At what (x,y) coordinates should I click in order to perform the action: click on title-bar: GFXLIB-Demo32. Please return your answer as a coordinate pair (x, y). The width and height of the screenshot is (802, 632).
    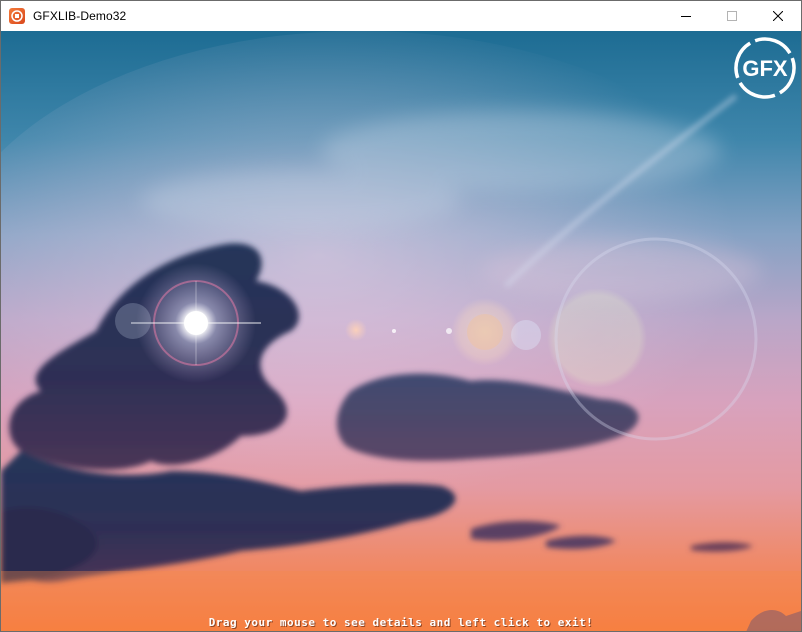
    Looking at the image, I should click on (401, 16).